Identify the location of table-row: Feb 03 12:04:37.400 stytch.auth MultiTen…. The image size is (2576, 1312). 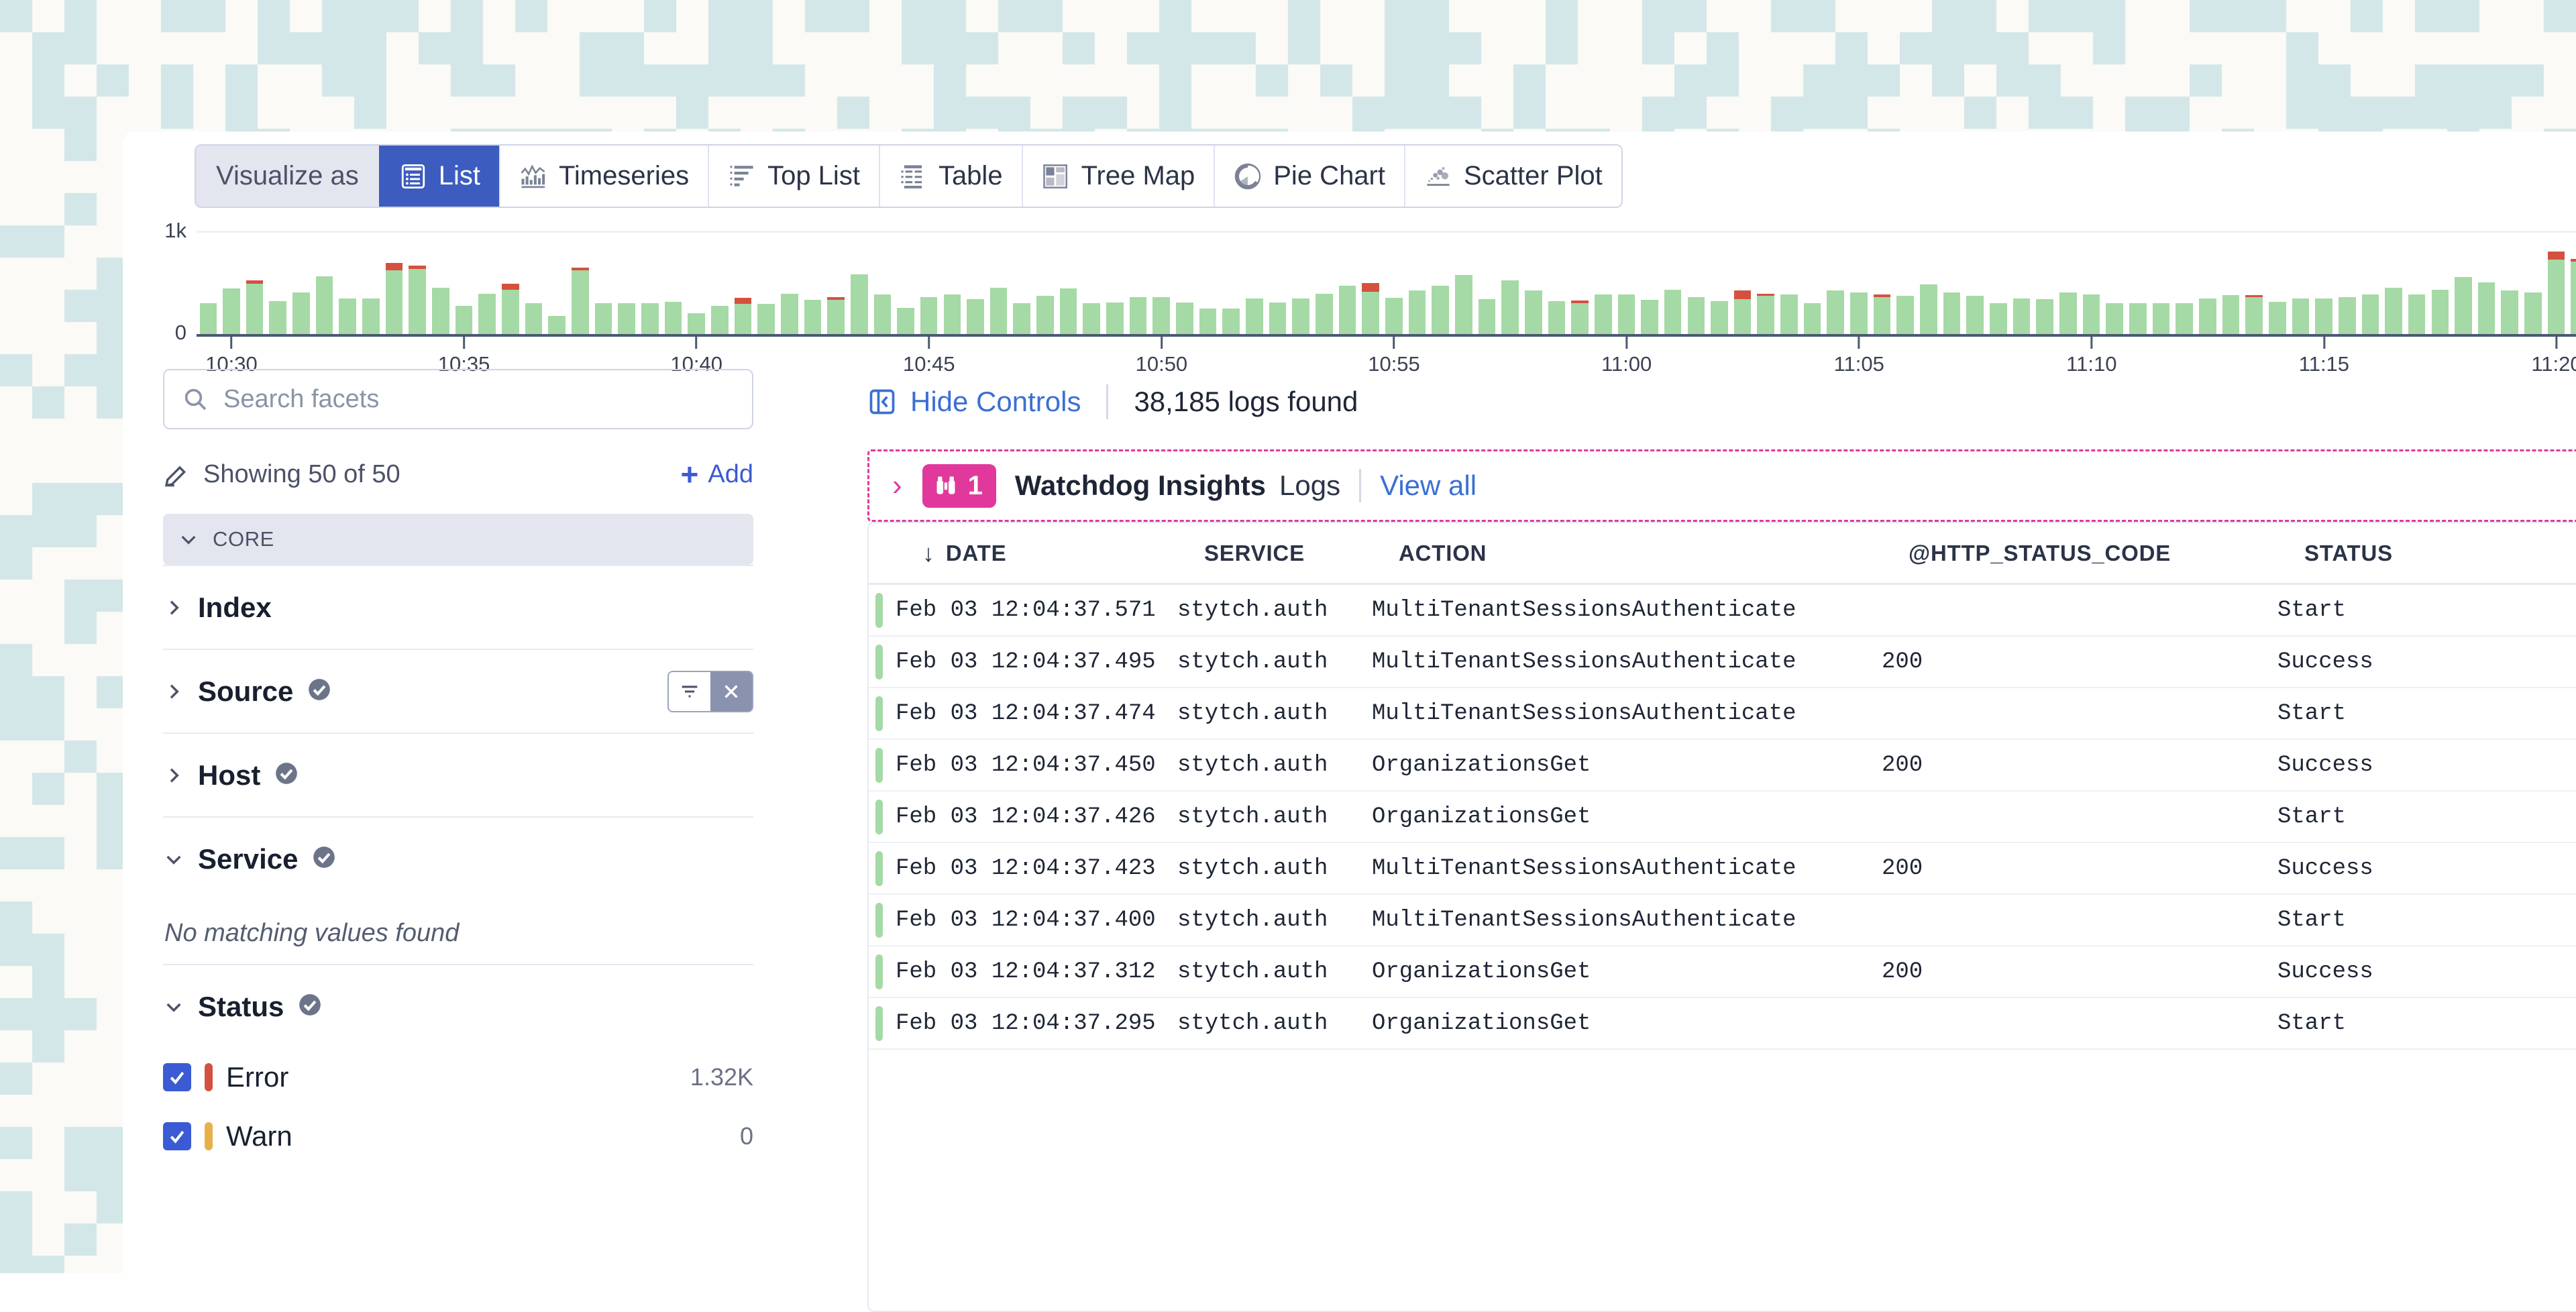
(1722, 920).